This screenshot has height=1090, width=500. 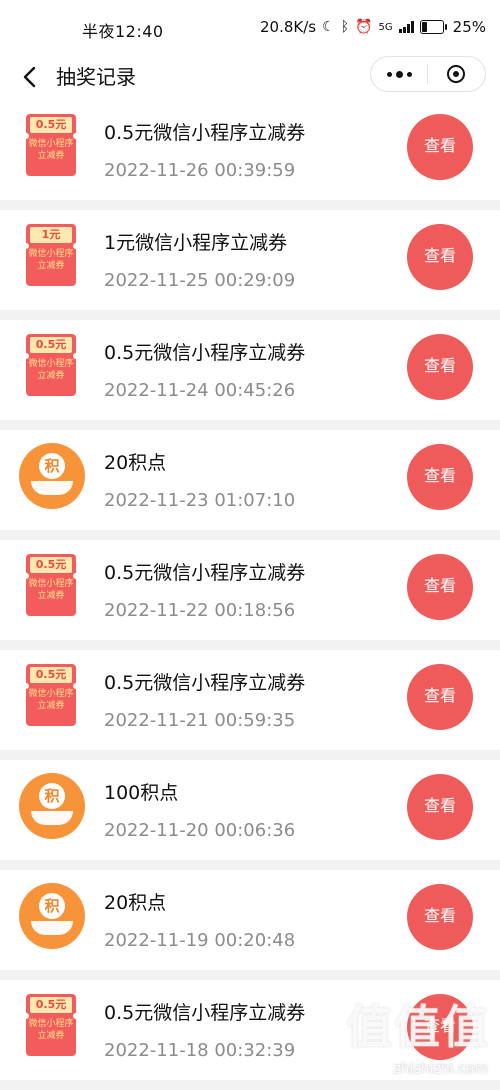 I want to click on coupon-value: 1元, so click(x=51, y=235).